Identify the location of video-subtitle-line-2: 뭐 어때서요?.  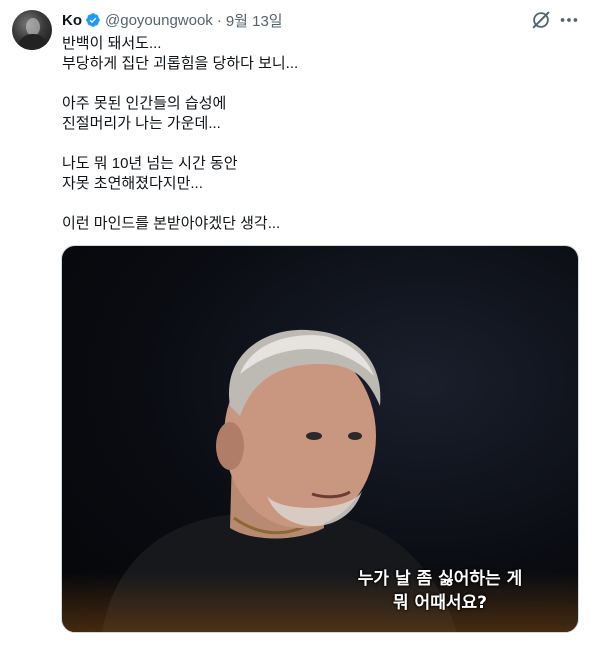
(440, 603).